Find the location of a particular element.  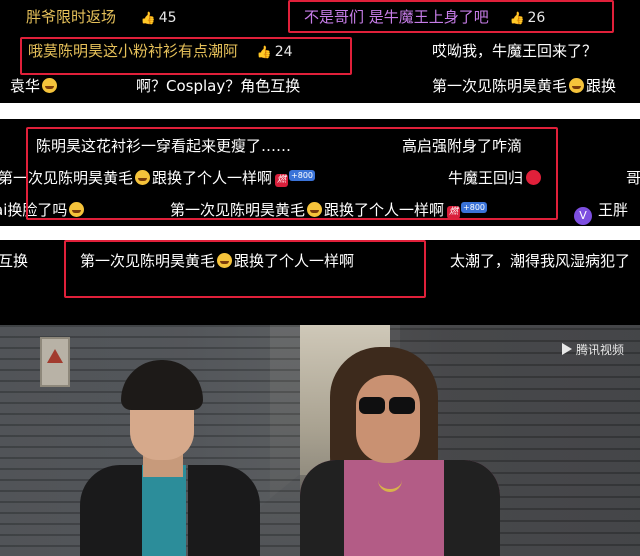

watermark-text: 腾讯视频 is located at coordinates (599, 350).